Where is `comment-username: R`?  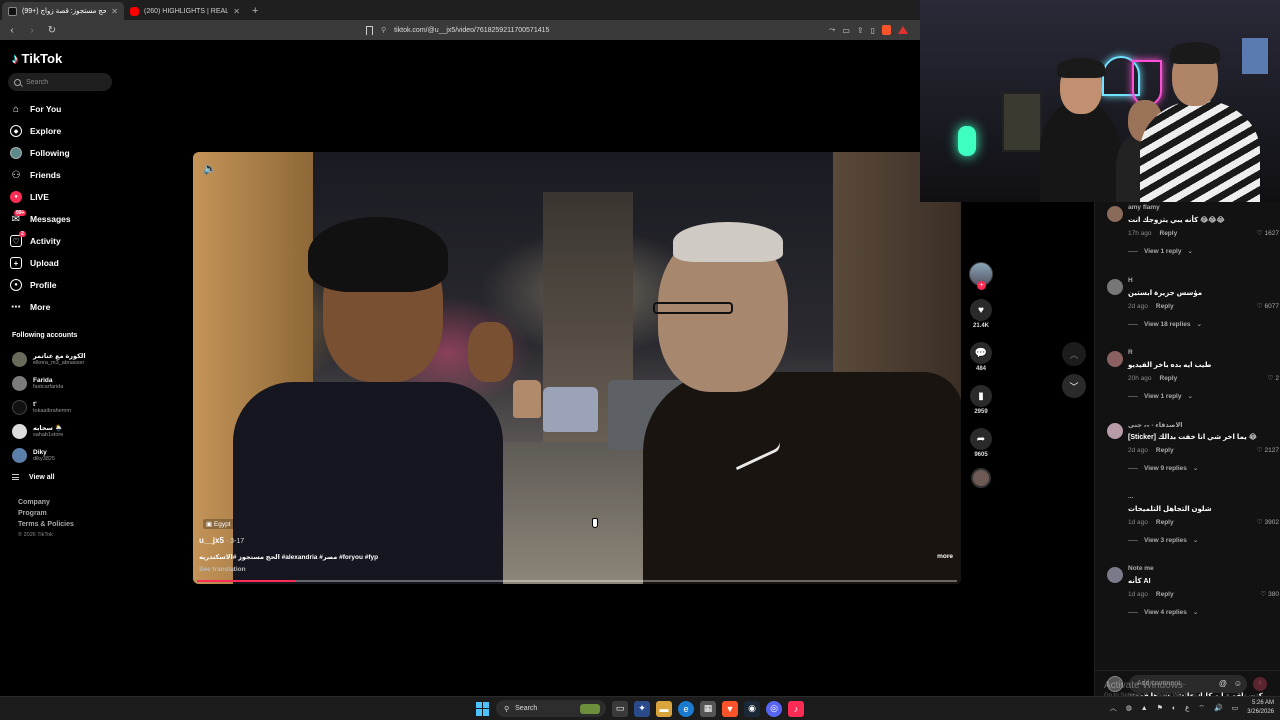 comment-username: R is located at coordinates (1203, 354).